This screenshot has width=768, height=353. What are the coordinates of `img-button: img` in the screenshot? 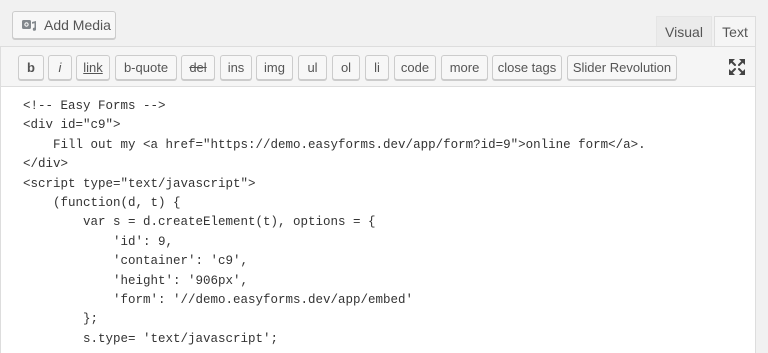 It's located at (274, 67).